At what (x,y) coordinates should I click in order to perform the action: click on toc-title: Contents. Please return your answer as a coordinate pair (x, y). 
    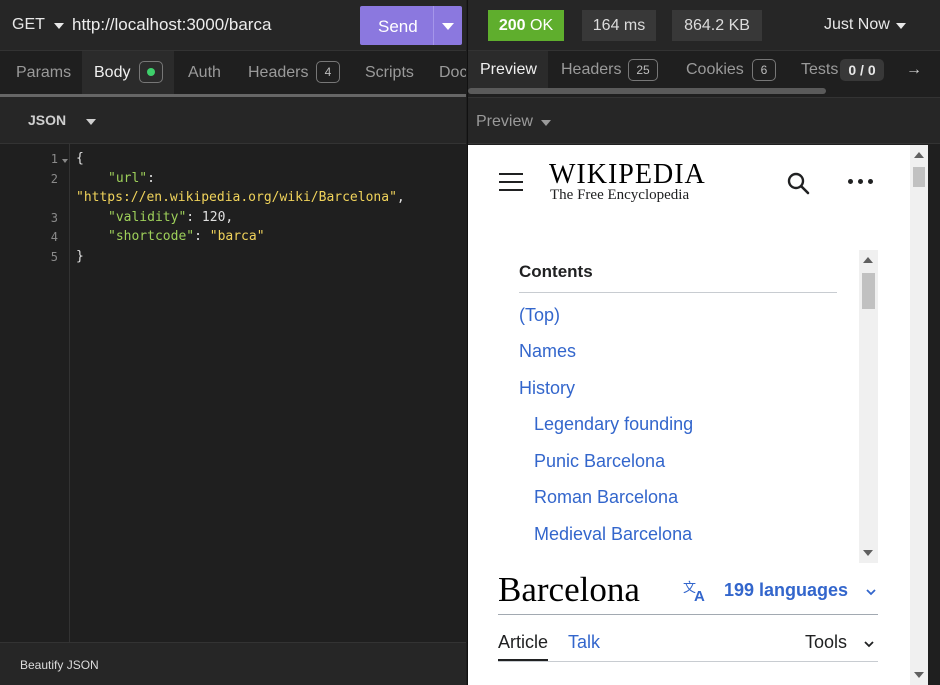
    Looking at the image, I should click on (556, 271).